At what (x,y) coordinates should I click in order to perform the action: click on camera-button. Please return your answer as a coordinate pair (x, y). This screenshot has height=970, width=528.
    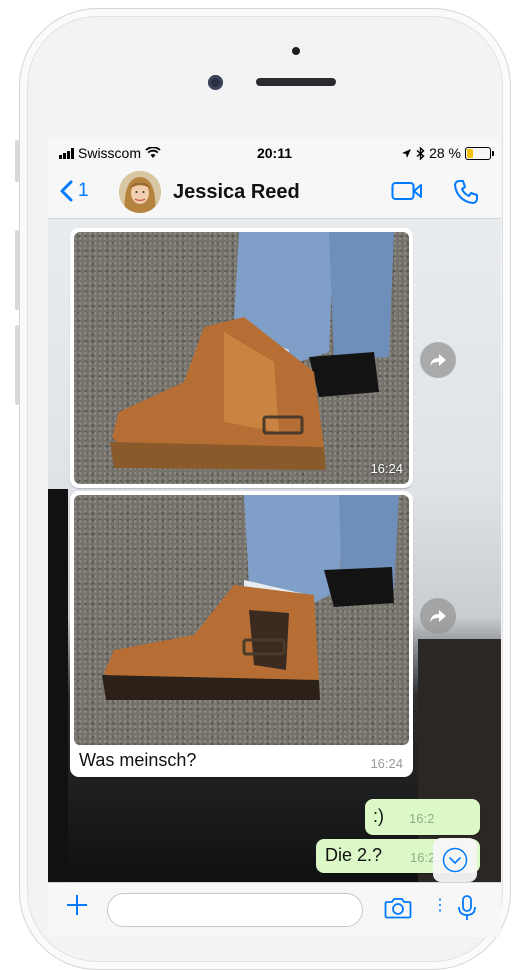
    Looking at the image, I should click on (398, 910).